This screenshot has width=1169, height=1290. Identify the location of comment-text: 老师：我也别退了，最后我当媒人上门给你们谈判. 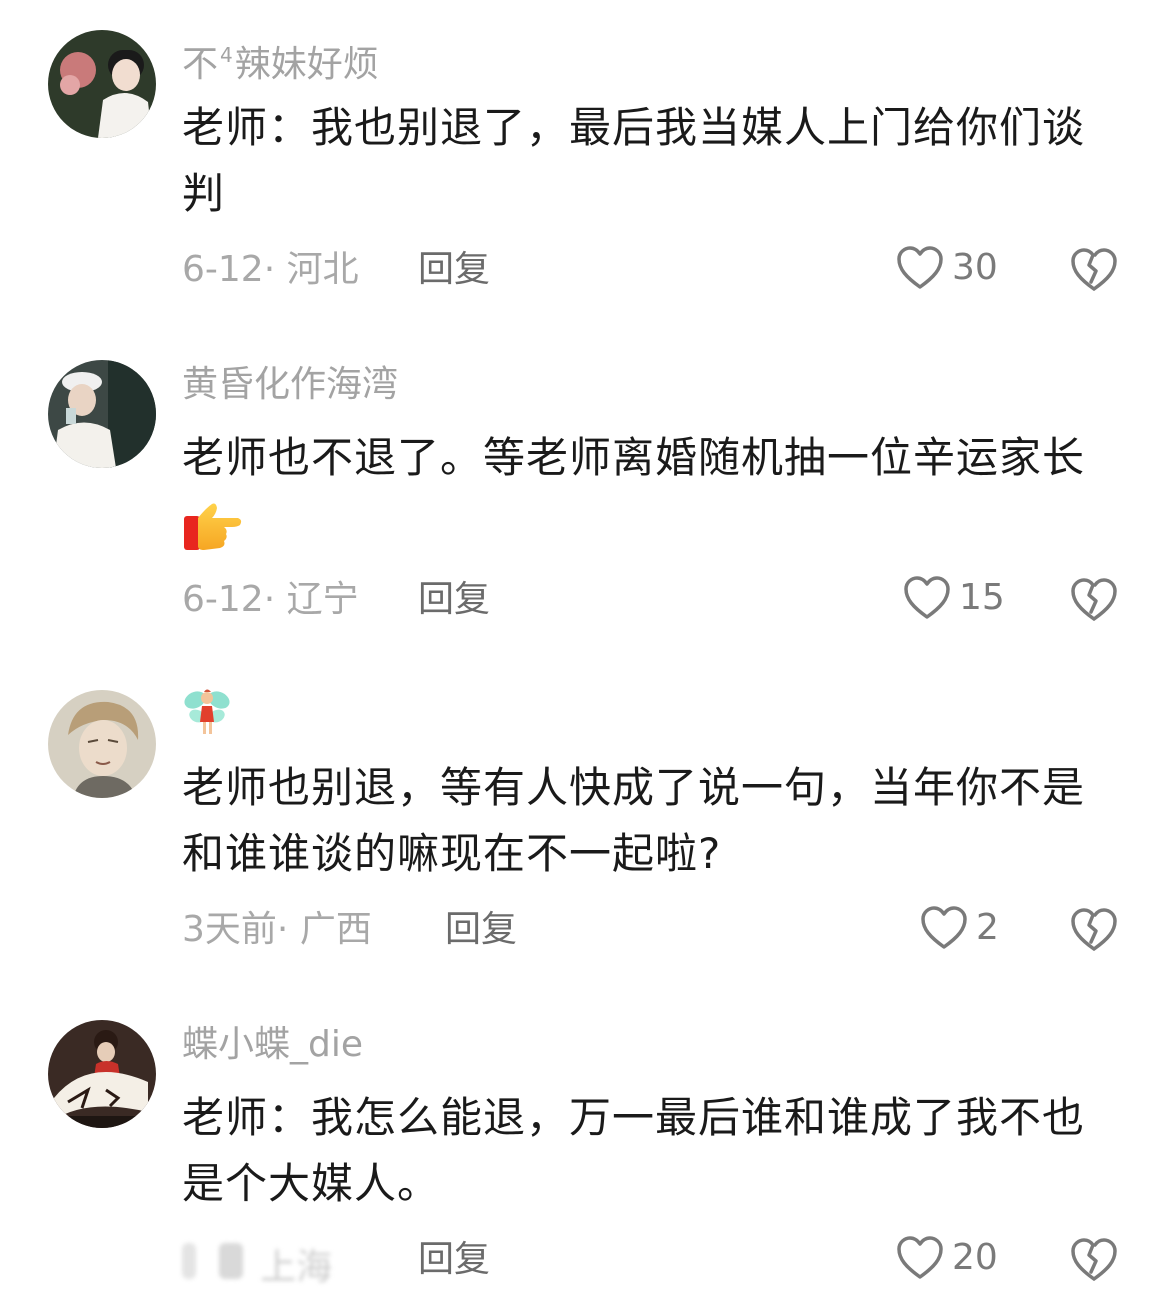
(634, 160).